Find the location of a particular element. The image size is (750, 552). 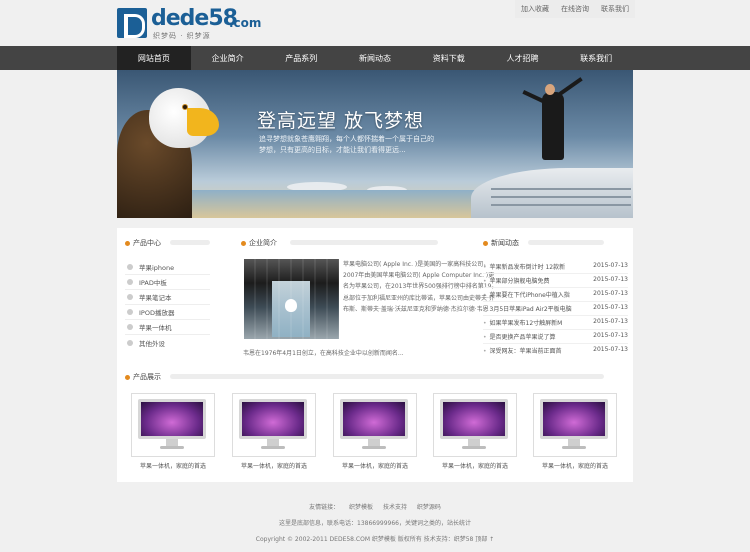

news-title: 新闻动态 is located at coordinates (501, 243).